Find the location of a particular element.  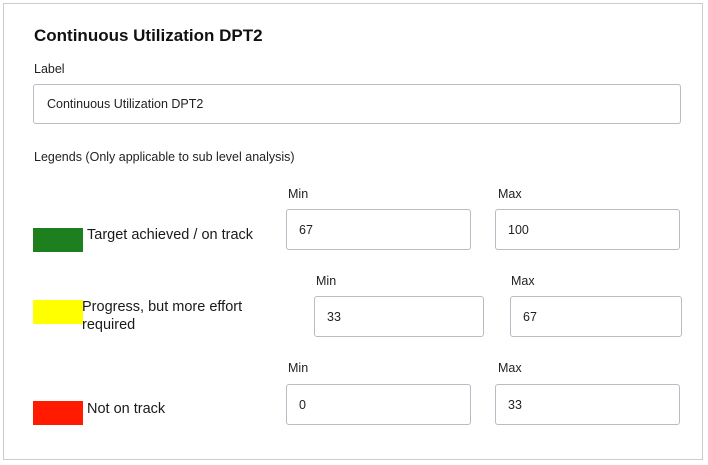

legend-label-progress-line2: required is located at coordinates (109, 325).